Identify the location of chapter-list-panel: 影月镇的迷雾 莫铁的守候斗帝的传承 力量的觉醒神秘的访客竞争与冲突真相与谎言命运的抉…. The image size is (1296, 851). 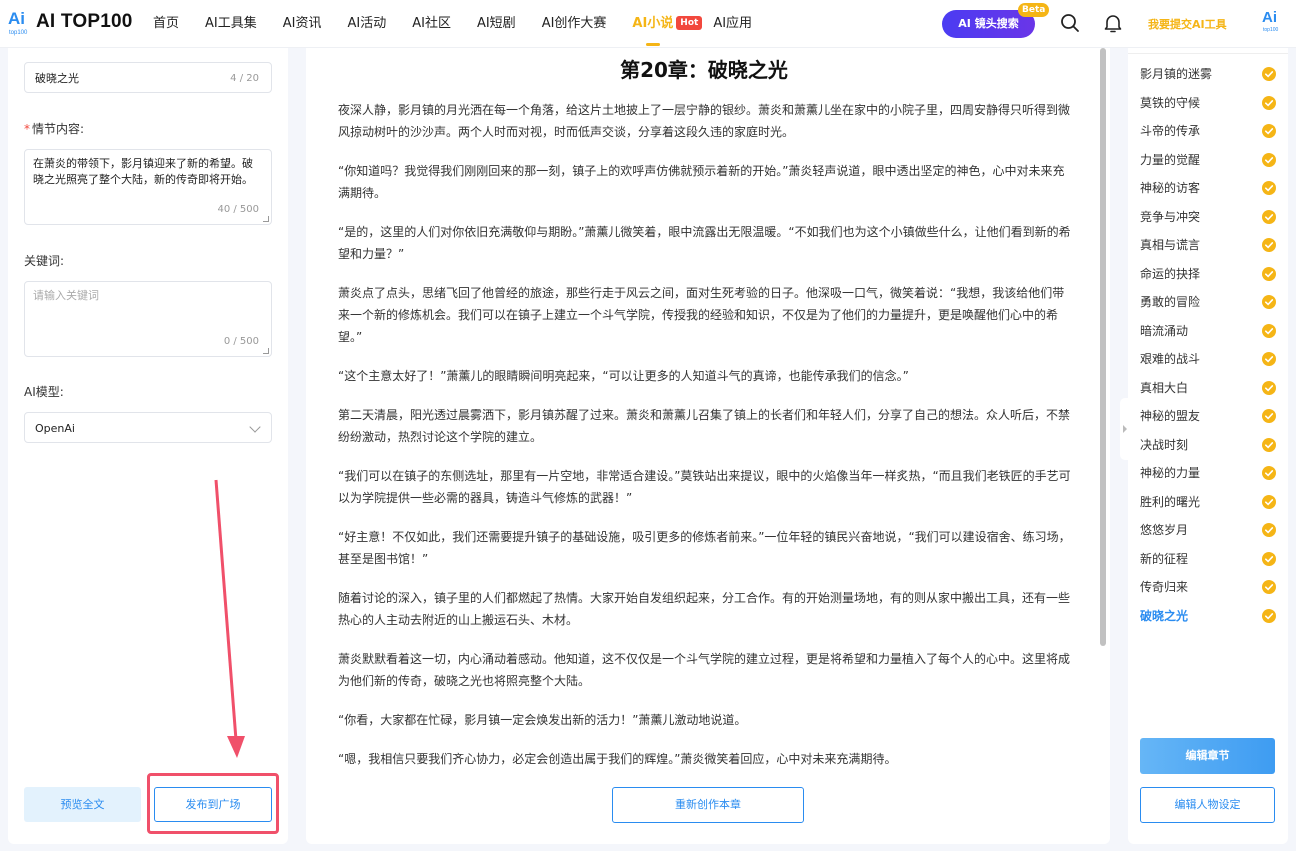
(1208, 446).